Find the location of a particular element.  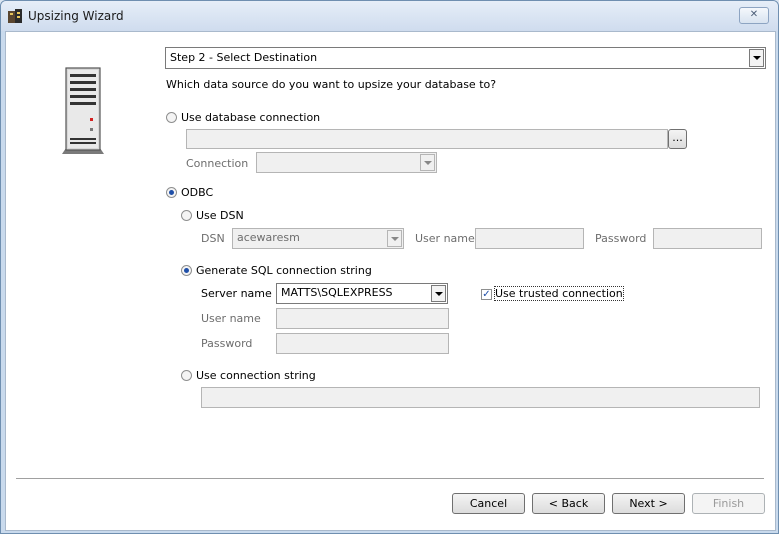

use-database-connection-label: Use database connection is located at coordinates (250, 117).